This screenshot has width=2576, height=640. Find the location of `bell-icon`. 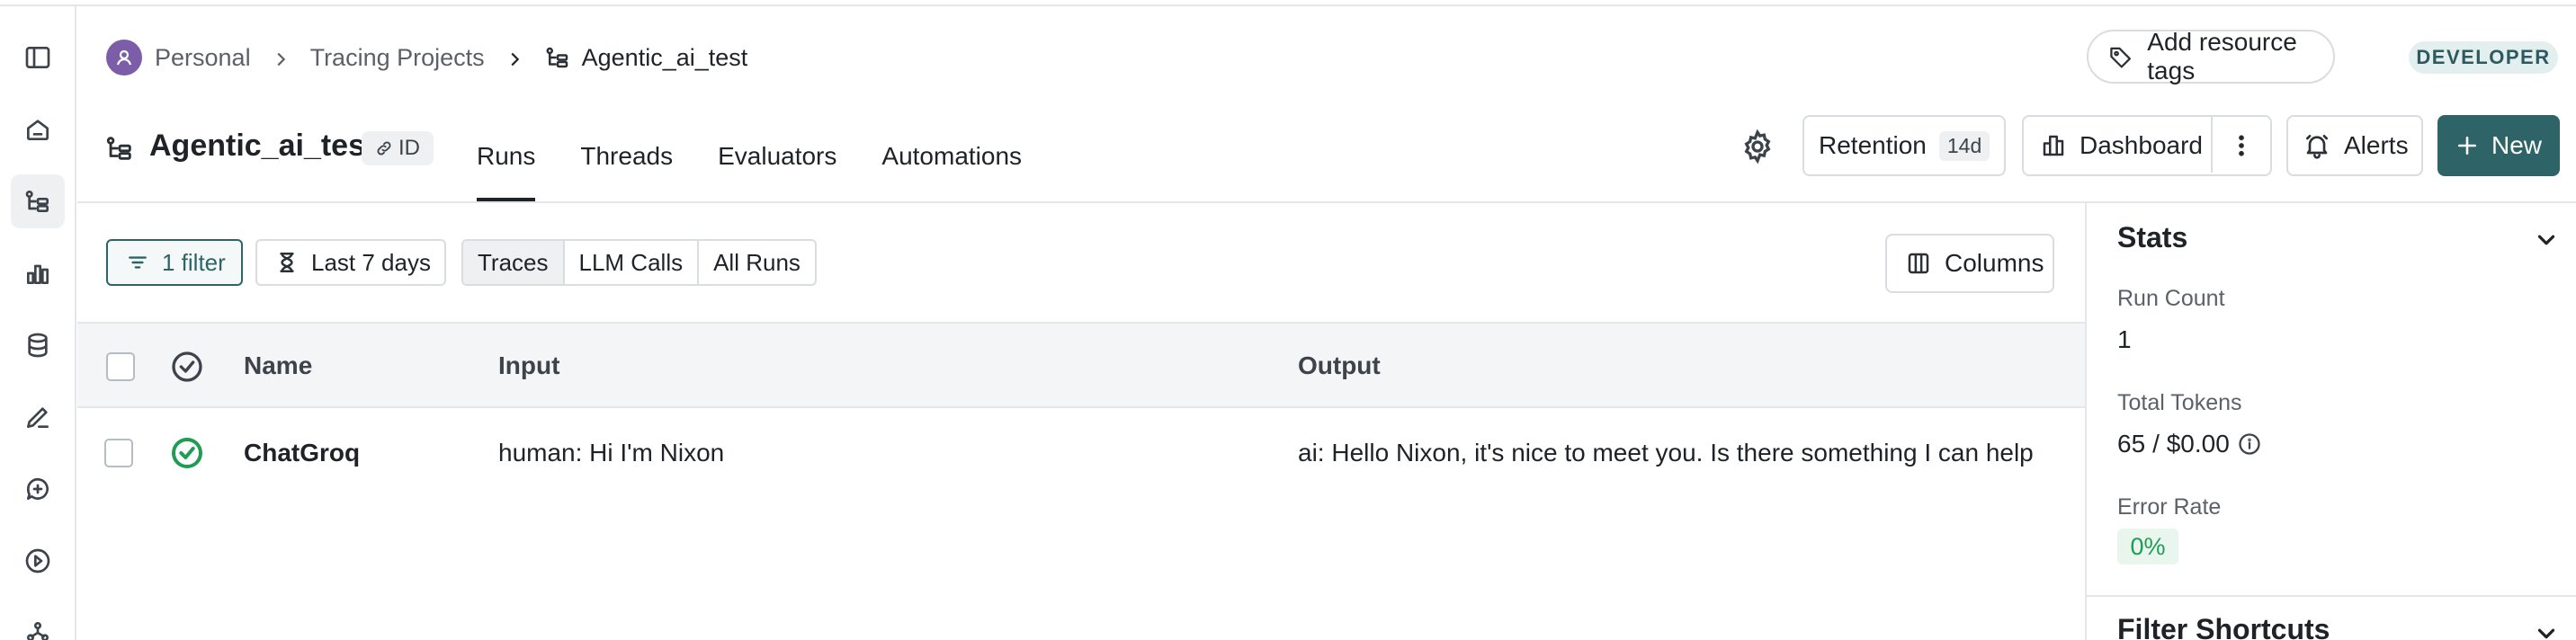

bell-icon is located at coordinates (2317, 147).